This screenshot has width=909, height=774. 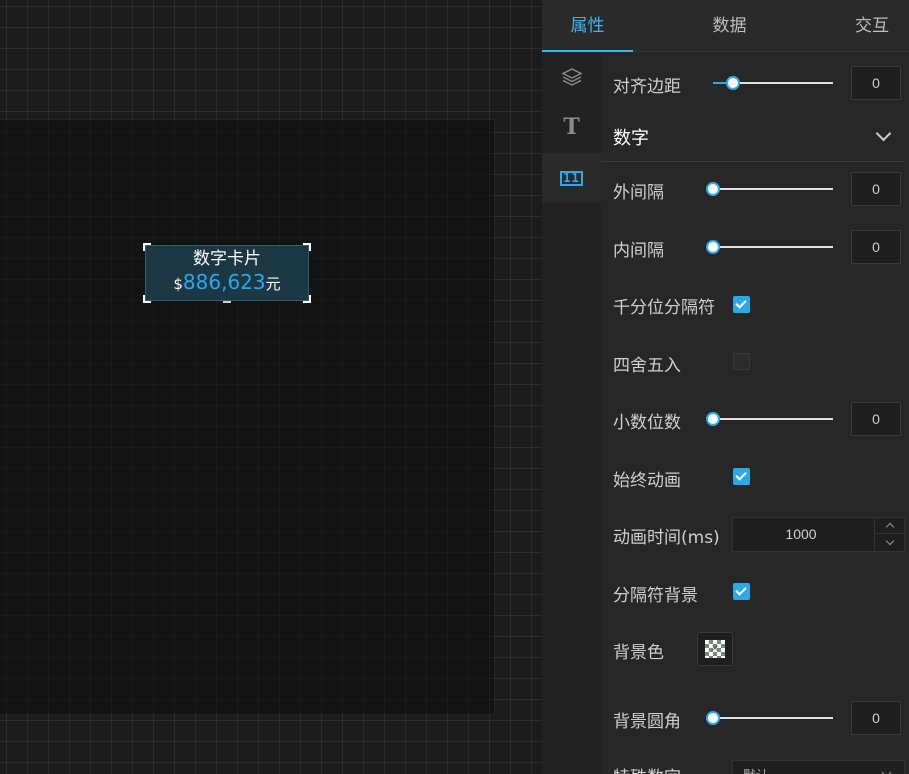 What do you see at coordinates (147, 247) in the screenshot?
I see `resize-handle-top-left` at bounding box center [147, 247].